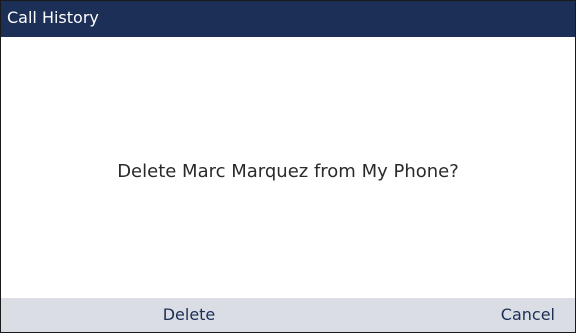 Image resolution: width=576 pixels, height=333 pixels. I want to click on screen-title: Call History, so click(53, 17).